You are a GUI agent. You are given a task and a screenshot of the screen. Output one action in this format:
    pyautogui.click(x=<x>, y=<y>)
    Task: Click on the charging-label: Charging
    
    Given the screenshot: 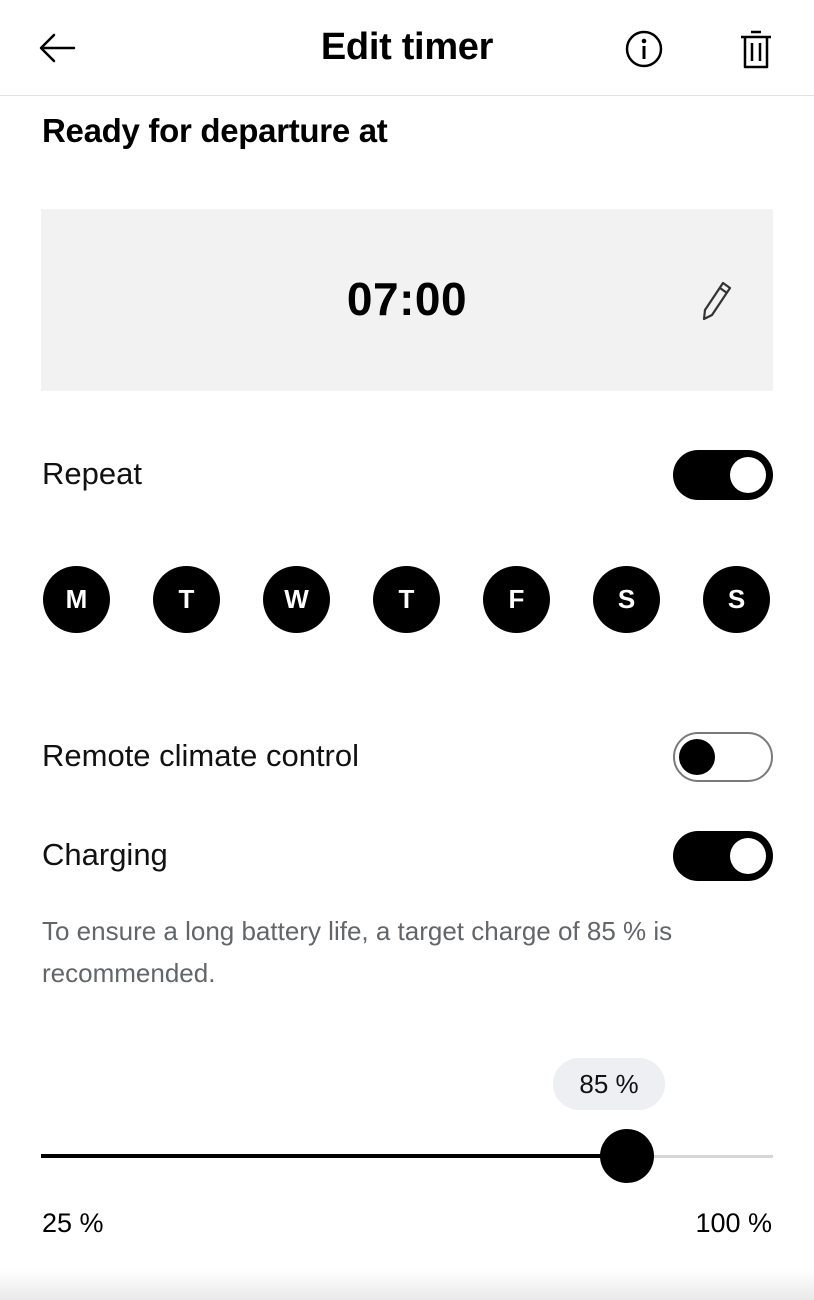 What is the action you would take?
    pyautogui.click(x=105, y=854)
    